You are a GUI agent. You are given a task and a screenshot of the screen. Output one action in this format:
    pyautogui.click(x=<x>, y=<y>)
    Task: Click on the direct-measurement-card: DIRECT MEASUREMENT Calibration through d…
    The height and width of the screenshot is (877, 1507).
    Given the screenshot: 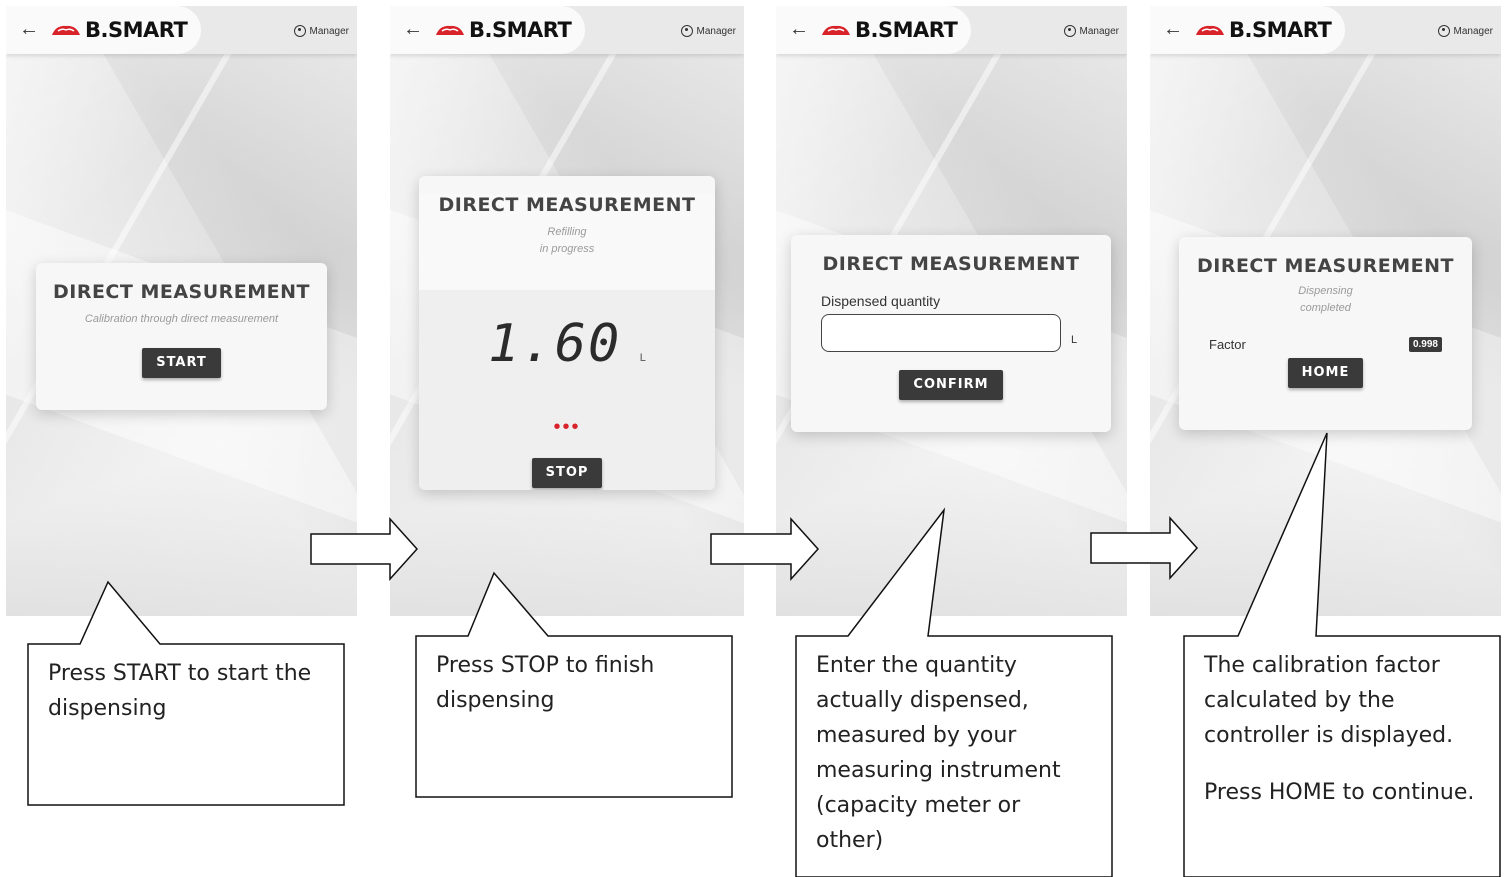 What is the action you would take?
    pyautogui.click(x=181, y=336)
    